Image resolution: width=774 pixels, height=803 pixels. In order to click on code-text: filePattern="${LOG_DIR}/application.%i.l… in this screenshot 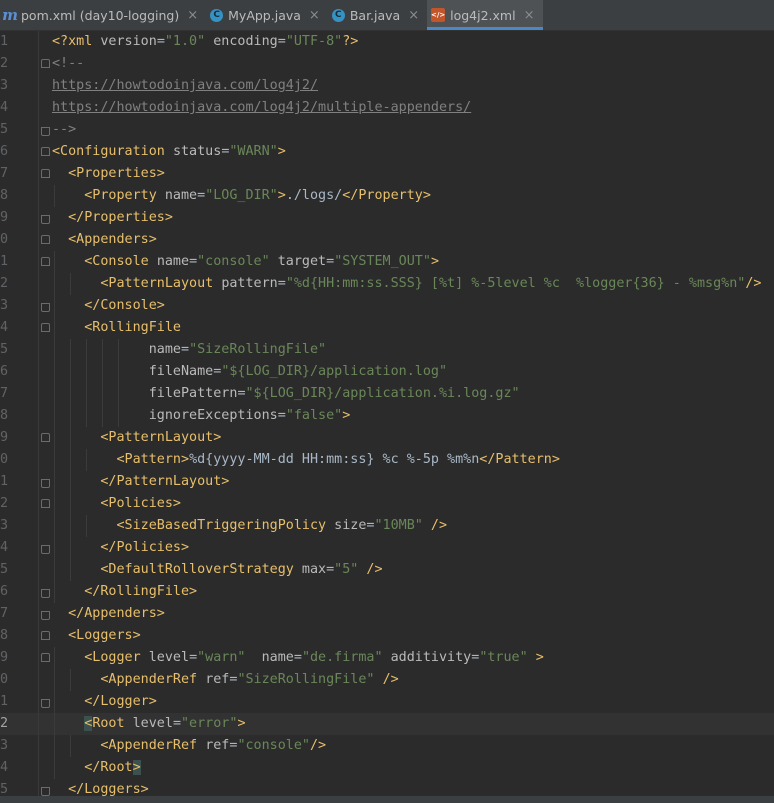, I will do `click(286, 394)`.